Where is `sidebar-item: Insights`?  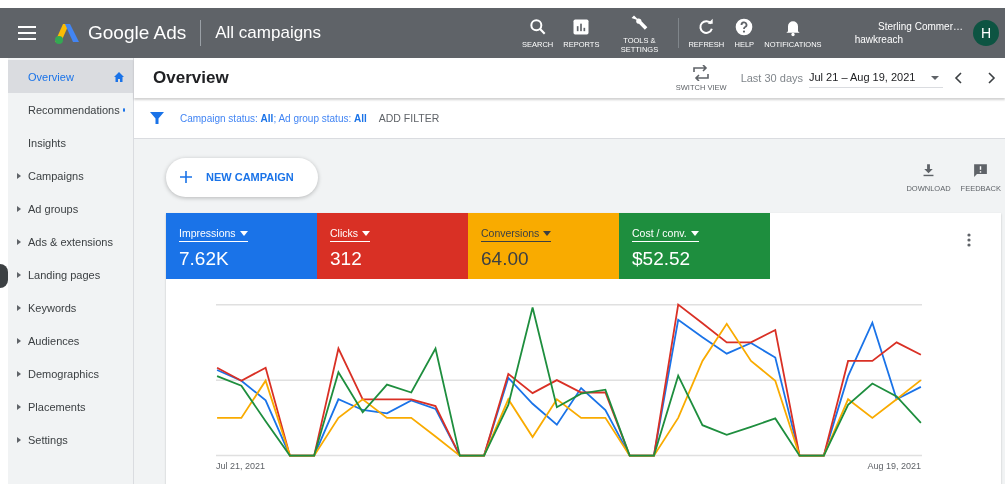 sidebar-item: Insights is located at coordinates (70, 142).